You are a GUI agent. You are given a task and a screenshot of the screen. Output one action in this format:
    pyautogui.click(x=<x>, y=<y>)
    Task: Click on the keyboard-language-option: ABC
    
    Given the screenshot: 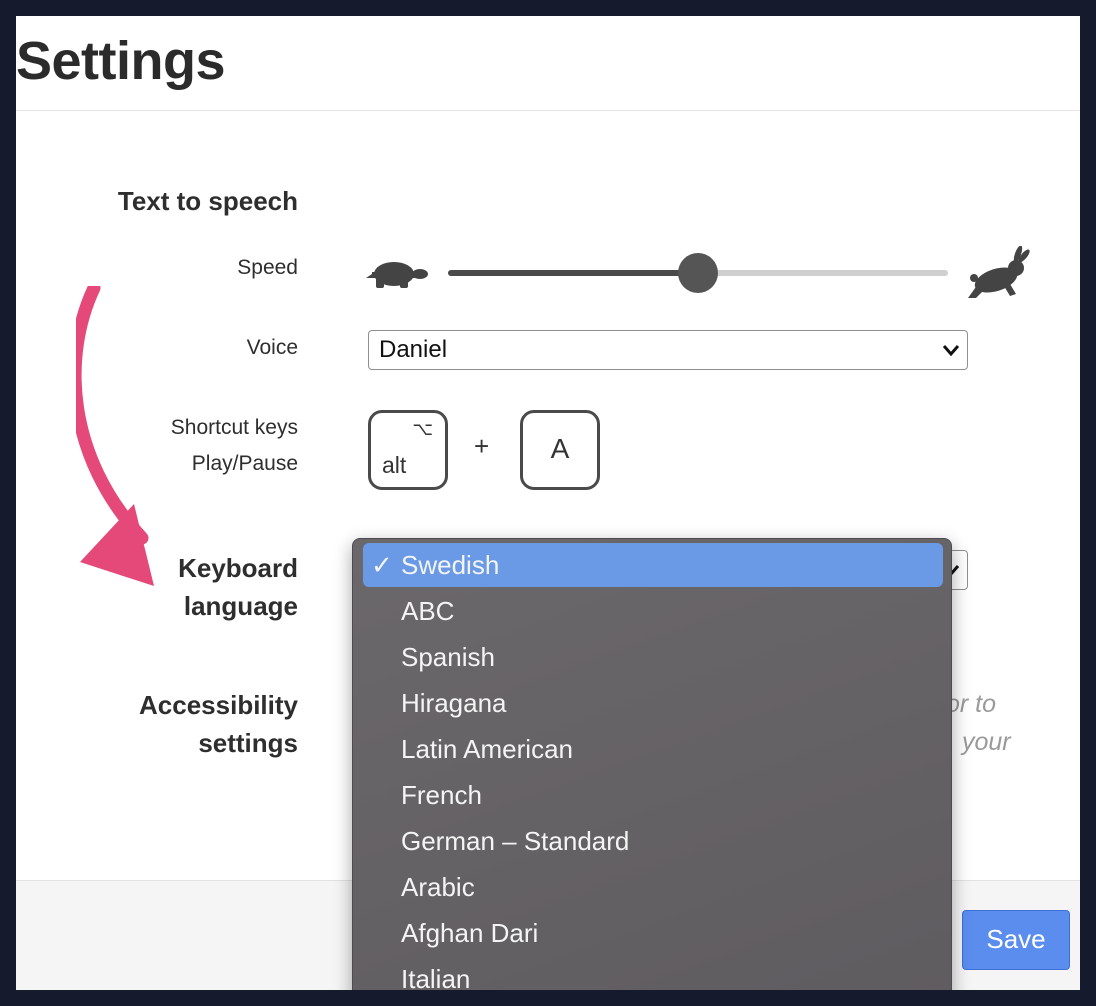 What is the action you would take?
    pyautogui.click(x=653, y=611)
    